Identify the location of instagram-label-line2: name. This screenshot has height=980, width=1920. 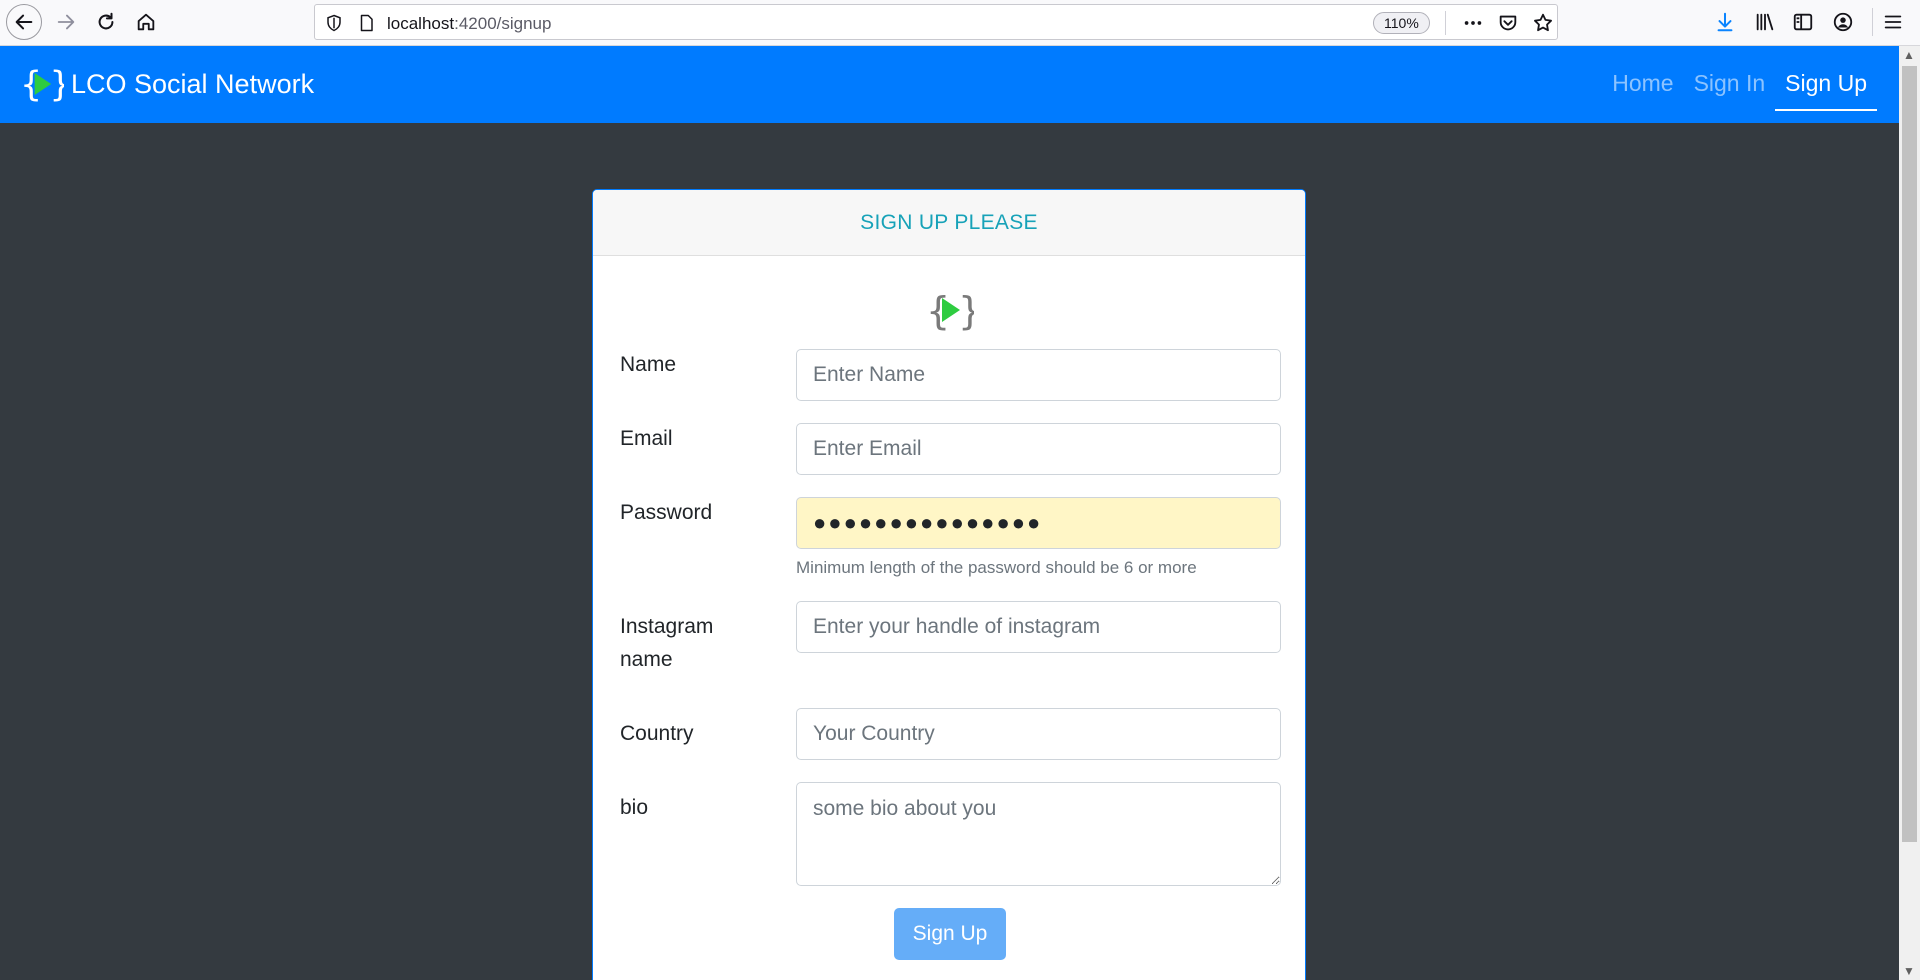
(646, 659).